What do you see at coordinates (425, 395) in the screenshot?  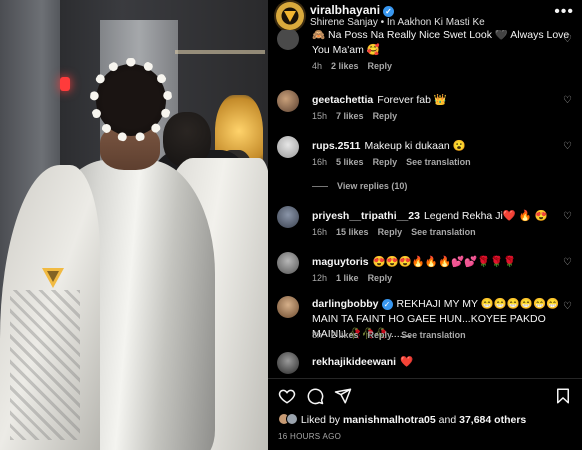 I see `post-actions-bar` at bounding box center [425, 395].